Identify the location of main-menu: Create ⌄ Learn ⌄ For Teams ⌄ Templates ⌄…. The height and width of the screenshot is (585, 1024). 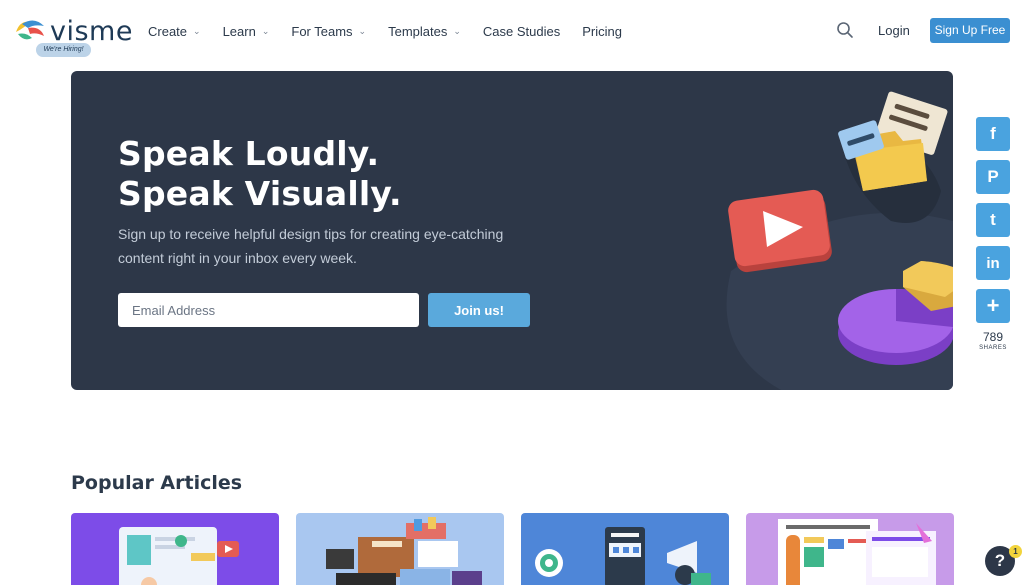
(396, 31).